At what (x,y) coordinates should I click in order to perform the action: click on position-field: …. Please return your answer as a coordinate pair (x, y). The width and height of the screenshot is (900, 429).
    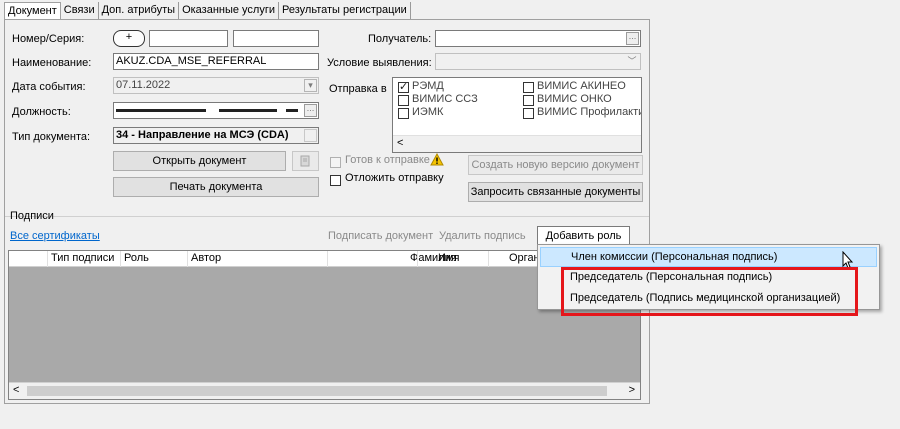
    Looking at the image, I should click on (216, 110).